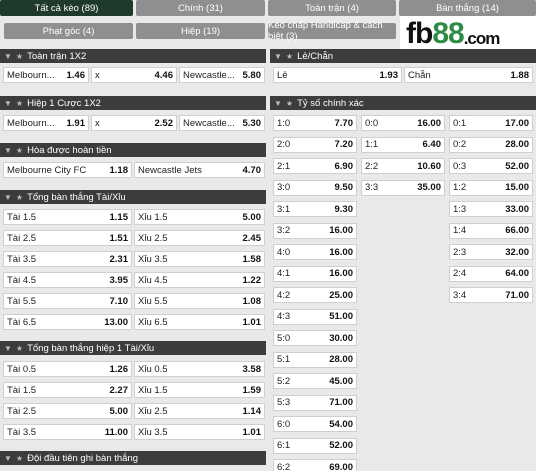 This screenshot has height=471, width=536. I want to click on score-cell: 6:1 52.00, so click(315, 445).